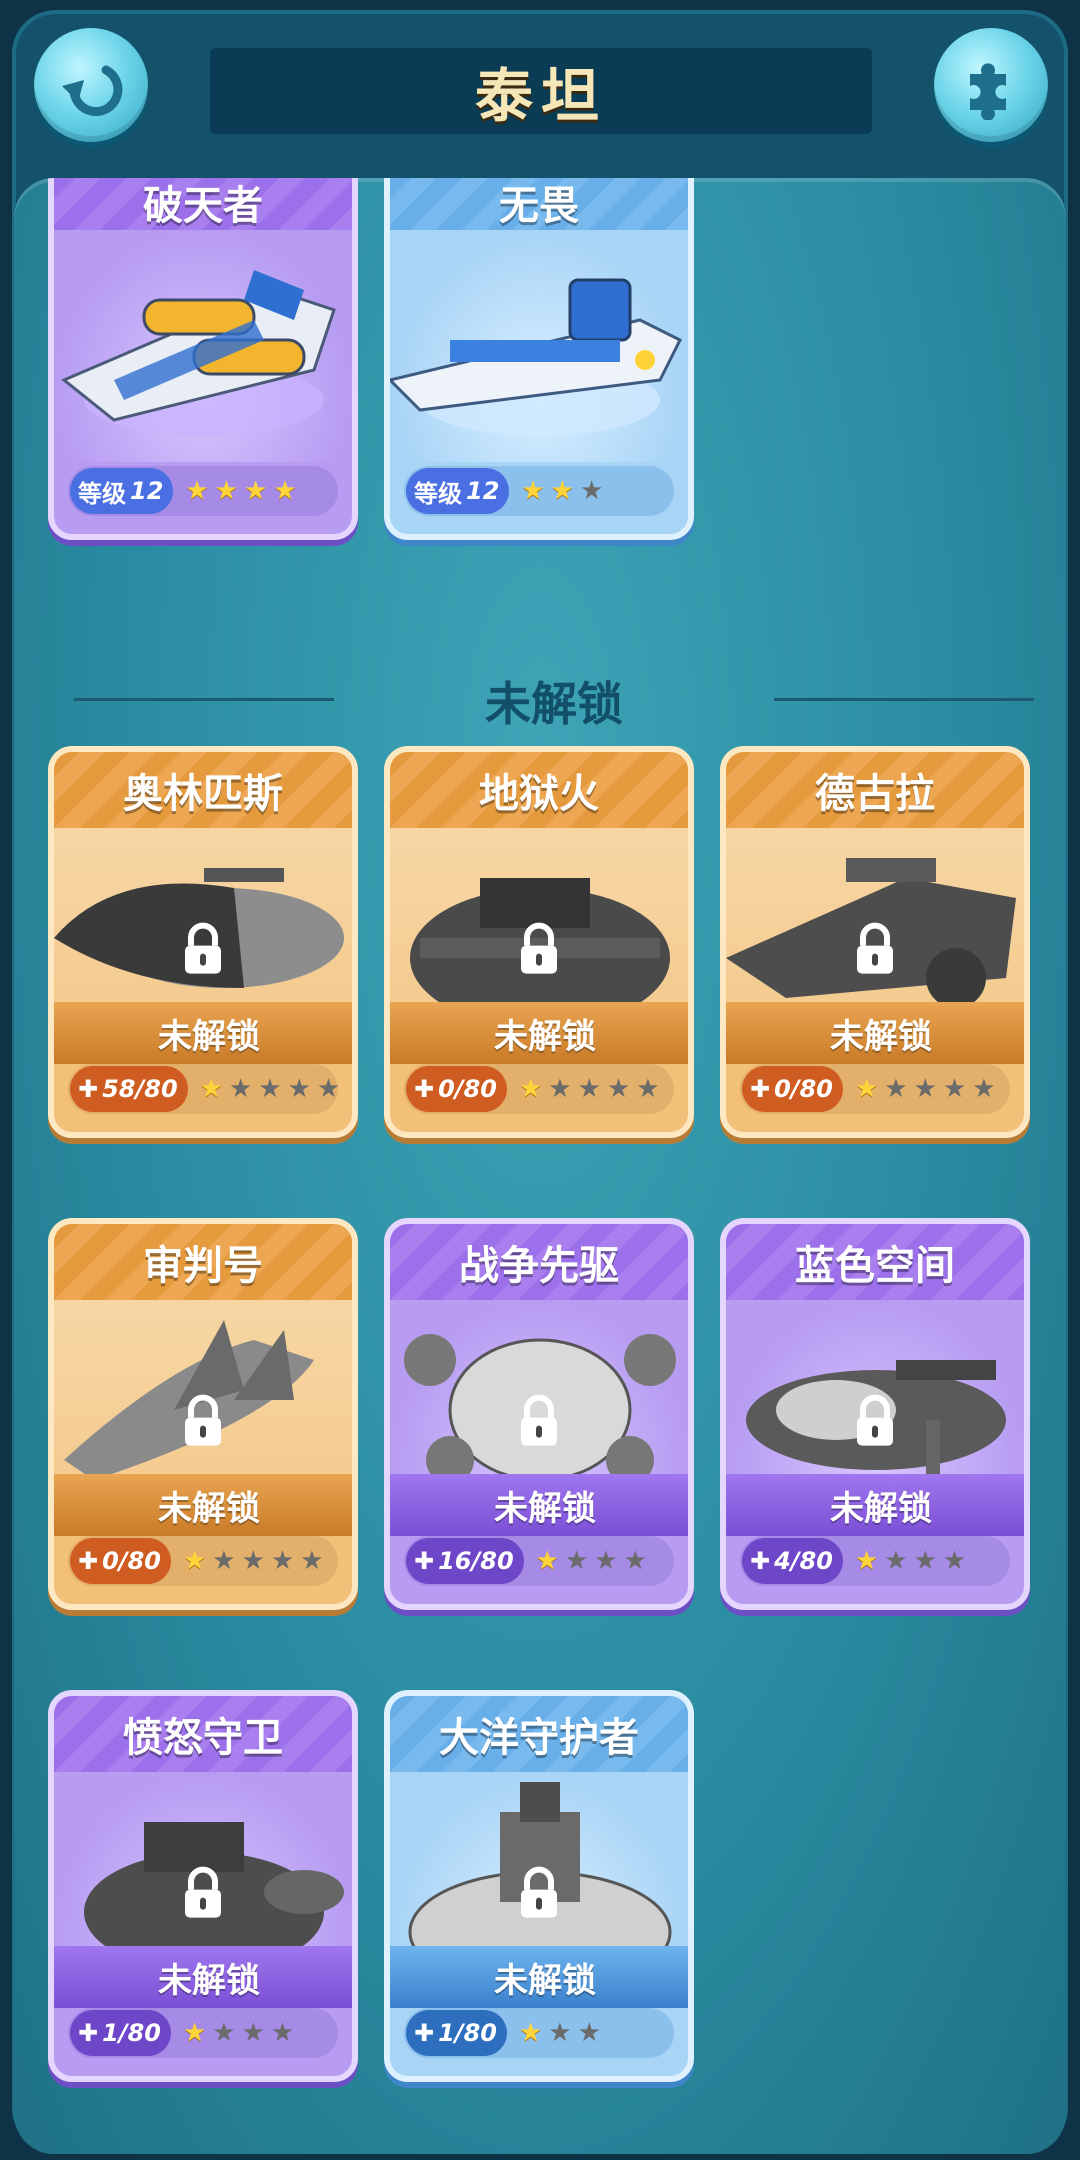  What do you see at coordinates (539, 204) in the screenshot?
I see `card-title: 无畏` at bounding box center [539, 204].